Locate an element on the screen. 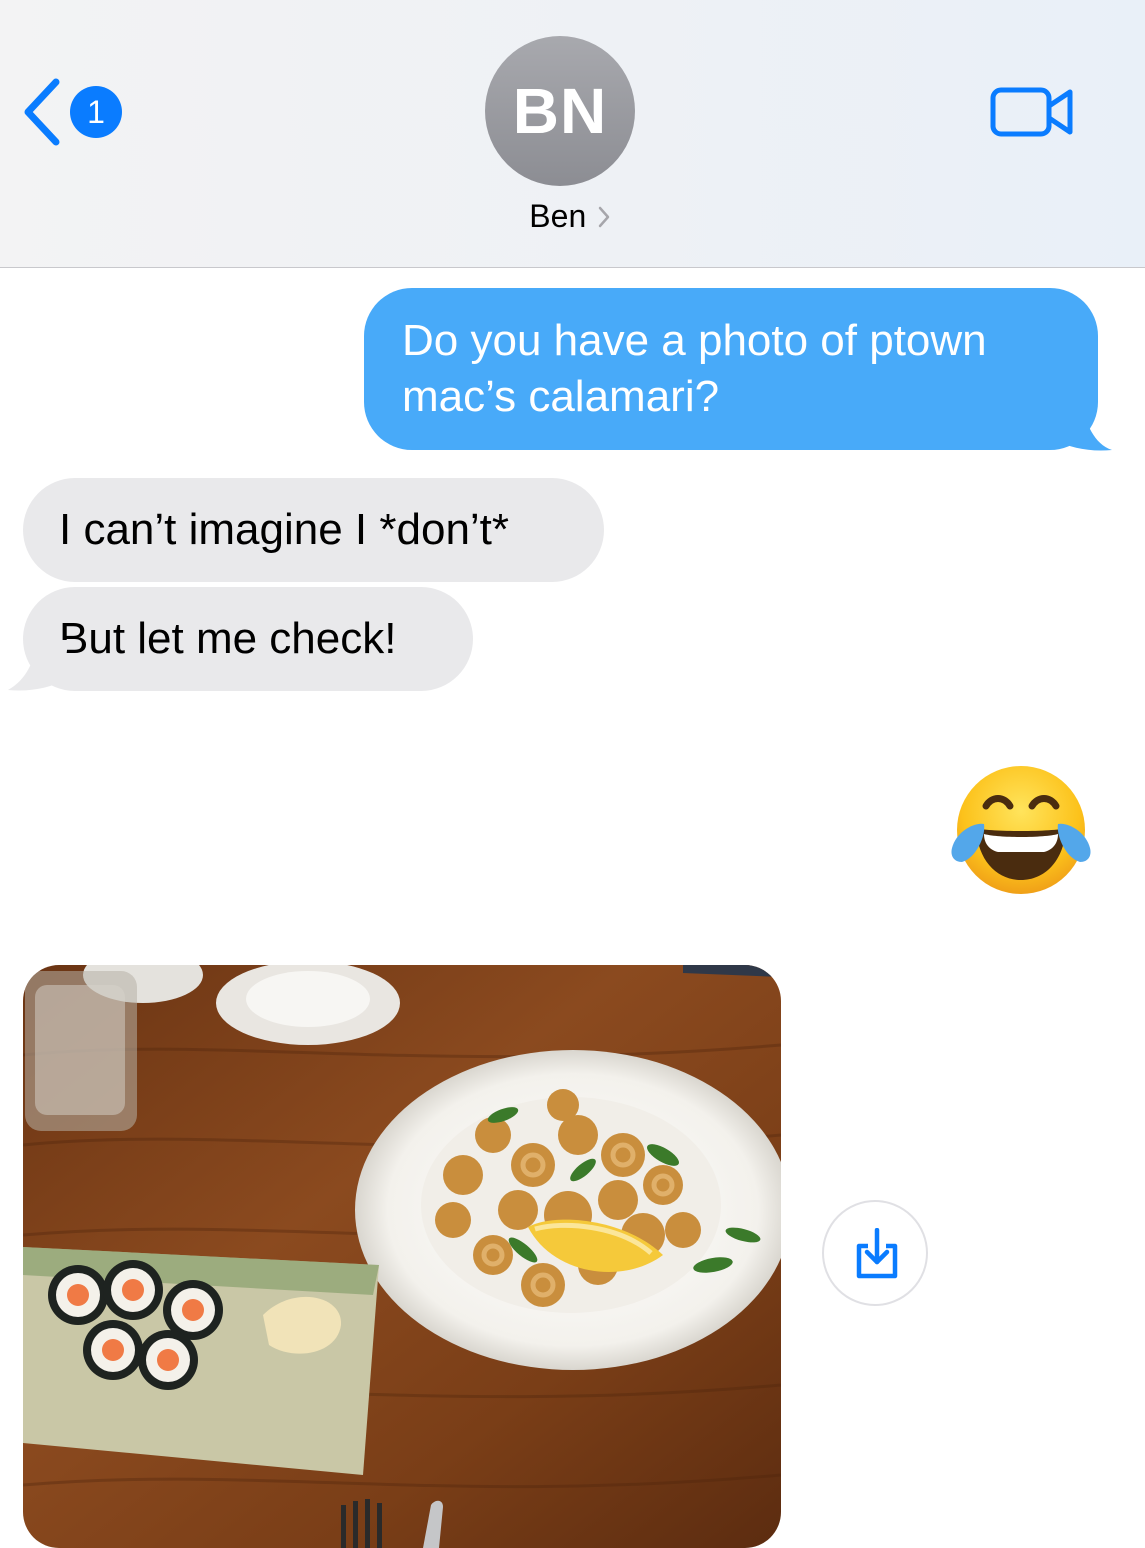 This screenshot has width=1145, height=1548. chevron-left-icon is located at coordinates (42, 112).